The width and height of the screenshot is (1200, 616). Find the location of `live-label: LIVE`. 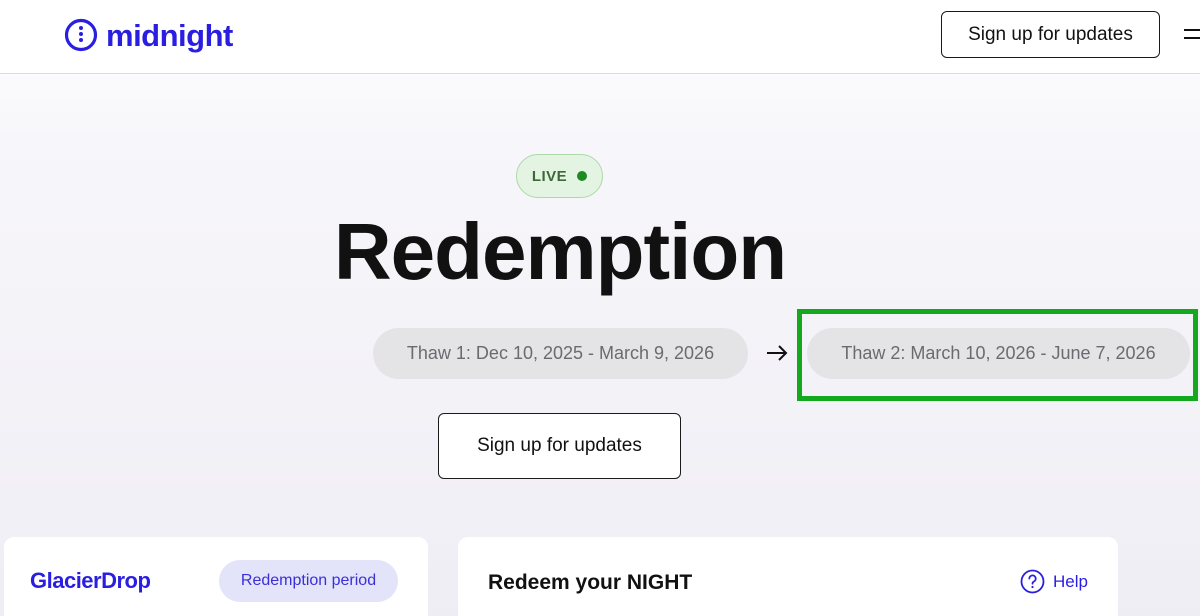

live-label: LIVE is located at coordinates (549, 176).